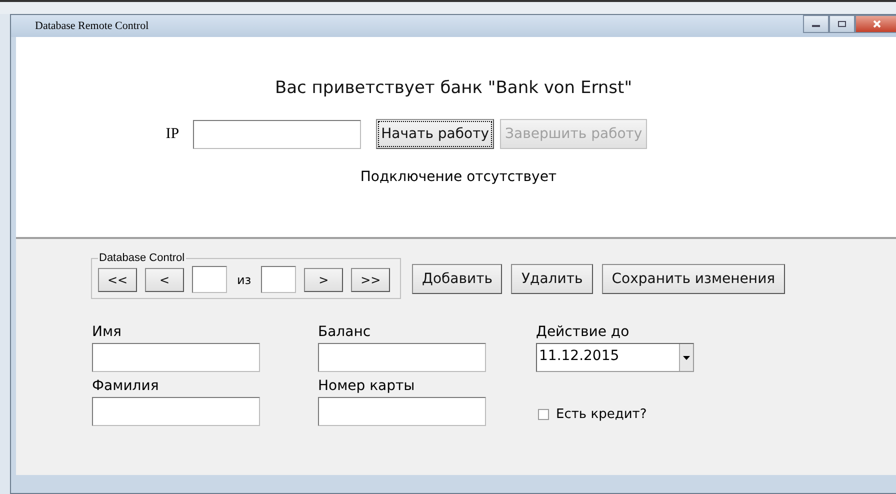 The height and width of the screenshot is (494, 896). I want to click on maximize-button, so click(842, 24).